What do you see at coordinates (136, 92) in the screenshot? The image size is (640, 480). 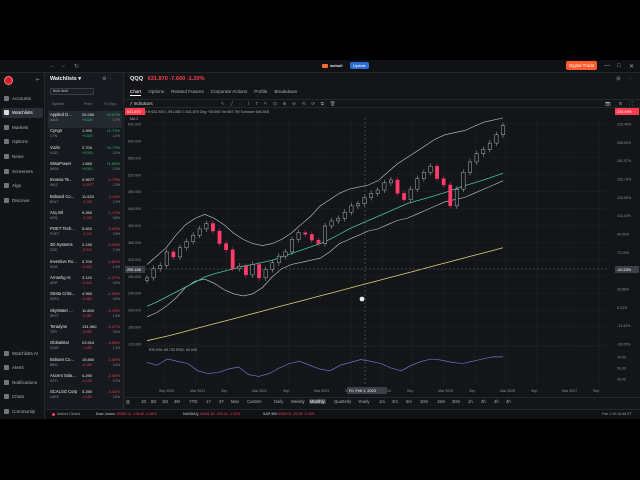 I see `tab-chart: Chart` at bounding box center [136, 92].